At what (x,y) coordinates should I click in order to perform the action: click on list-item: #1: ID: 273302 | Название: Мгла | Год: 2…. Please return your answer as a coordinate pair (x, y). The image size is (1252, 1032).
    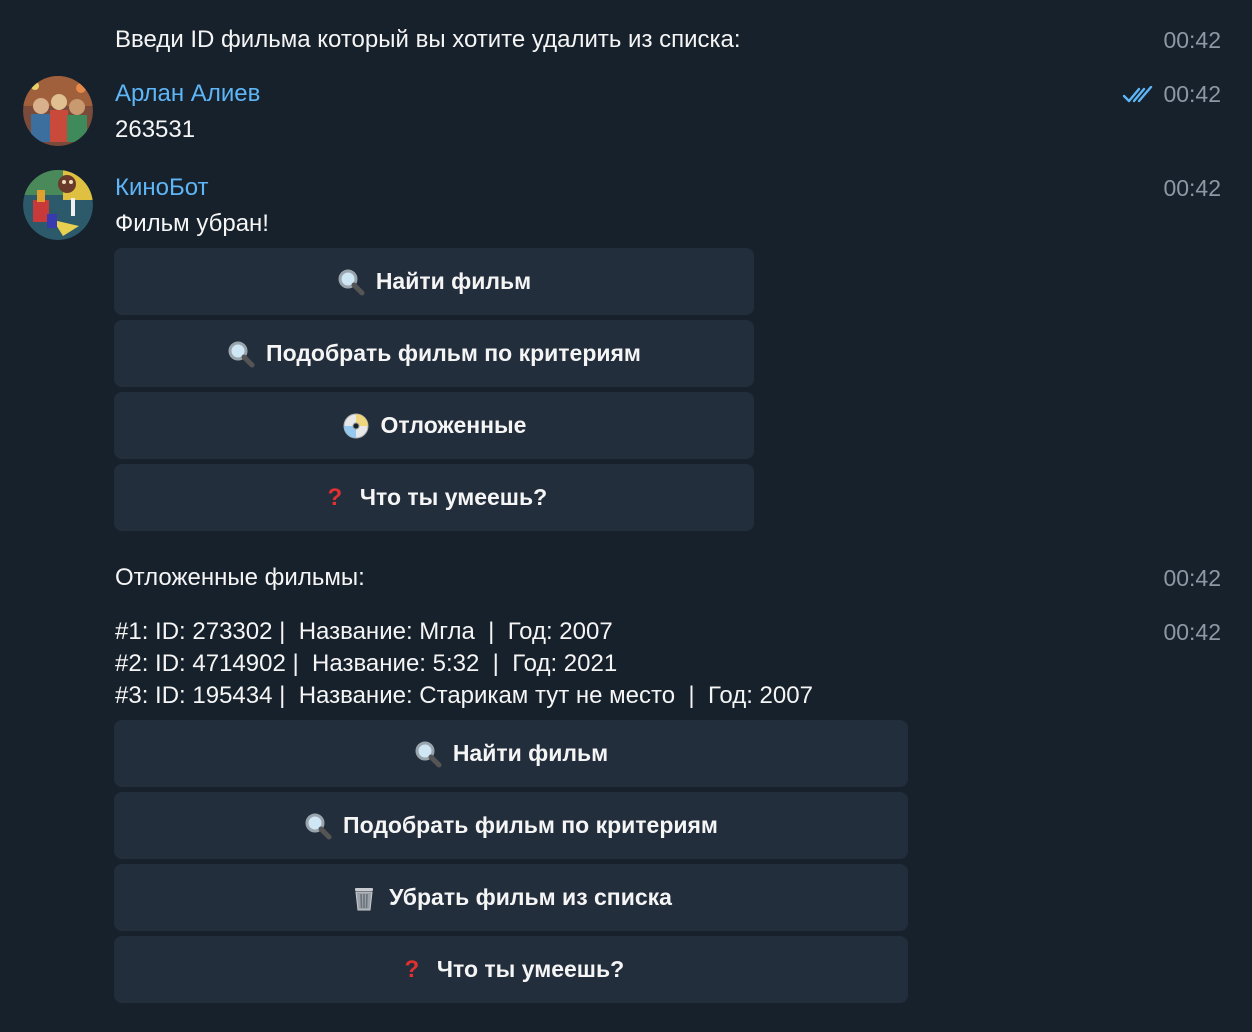
    Looking at the image, I should click on (364, 631).